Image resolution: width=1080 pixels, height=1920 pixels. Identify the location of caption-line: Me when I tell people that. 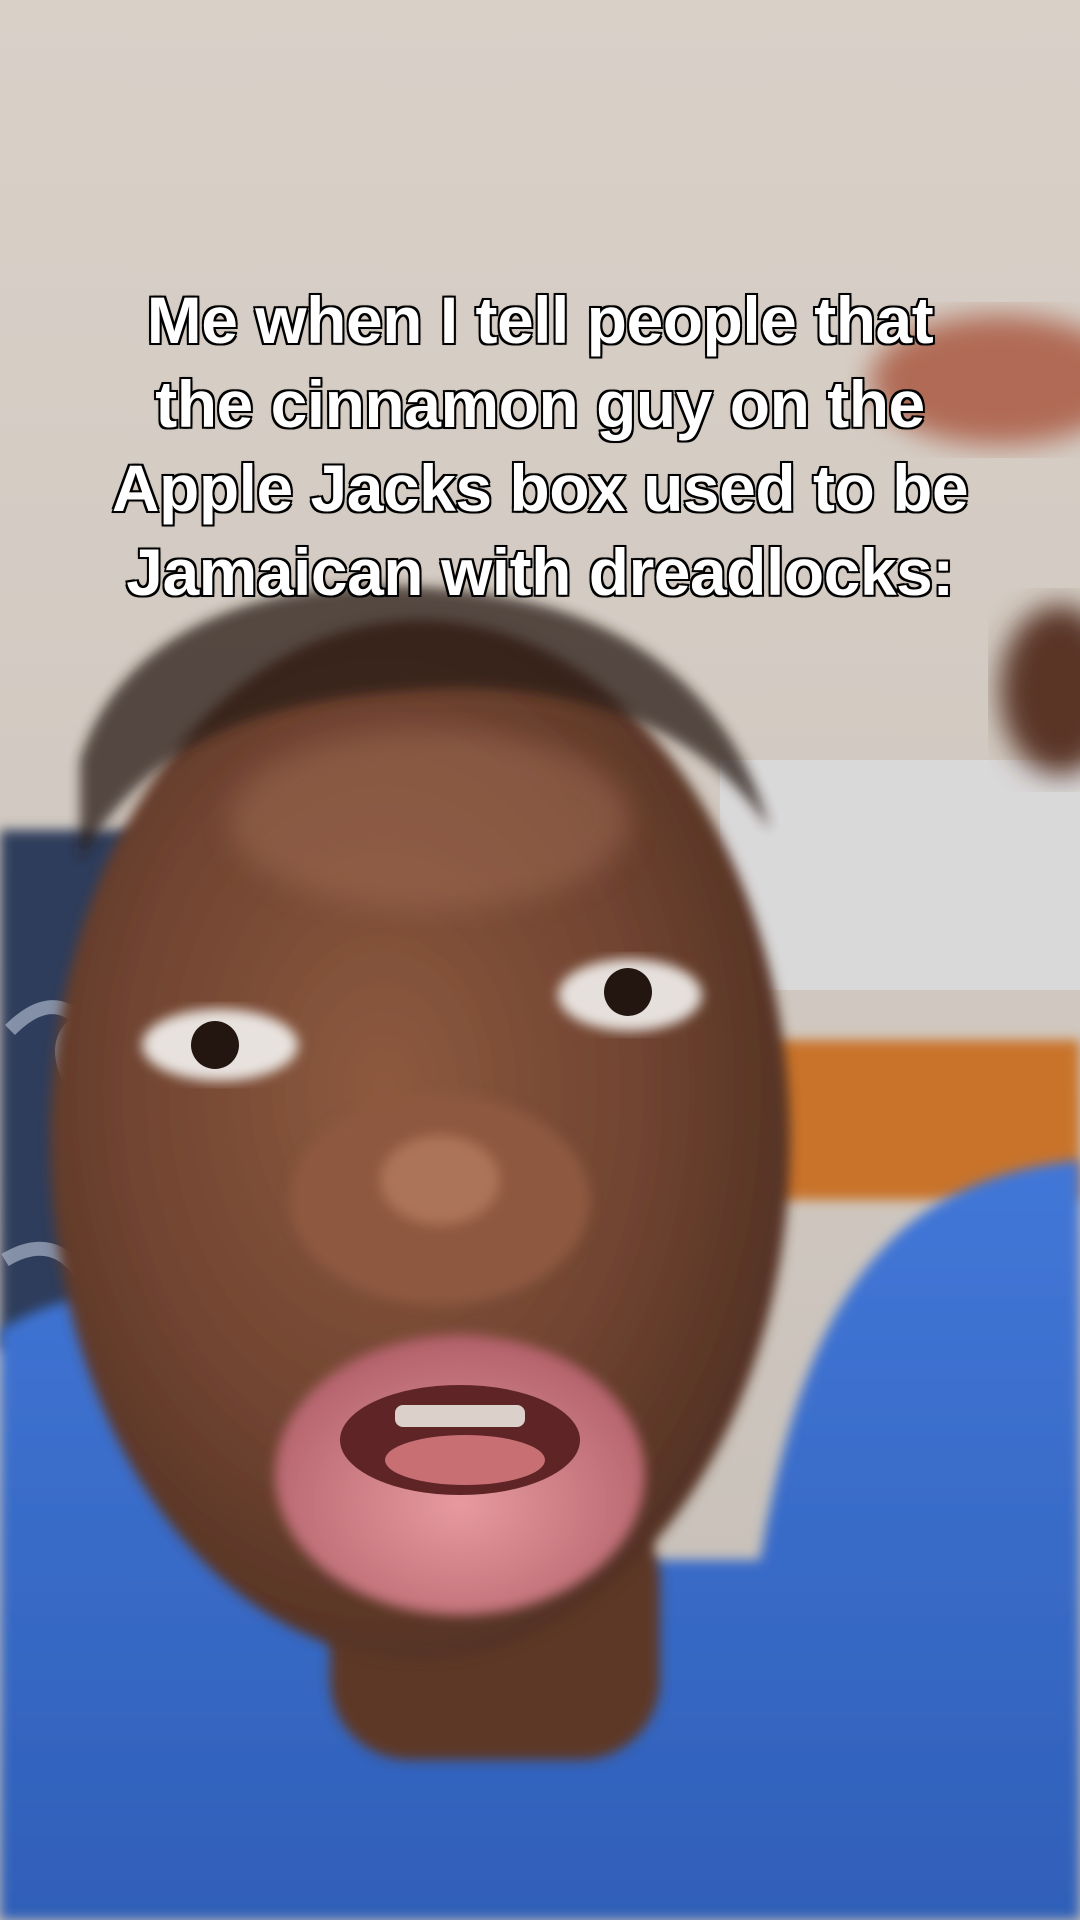
(540, 320).